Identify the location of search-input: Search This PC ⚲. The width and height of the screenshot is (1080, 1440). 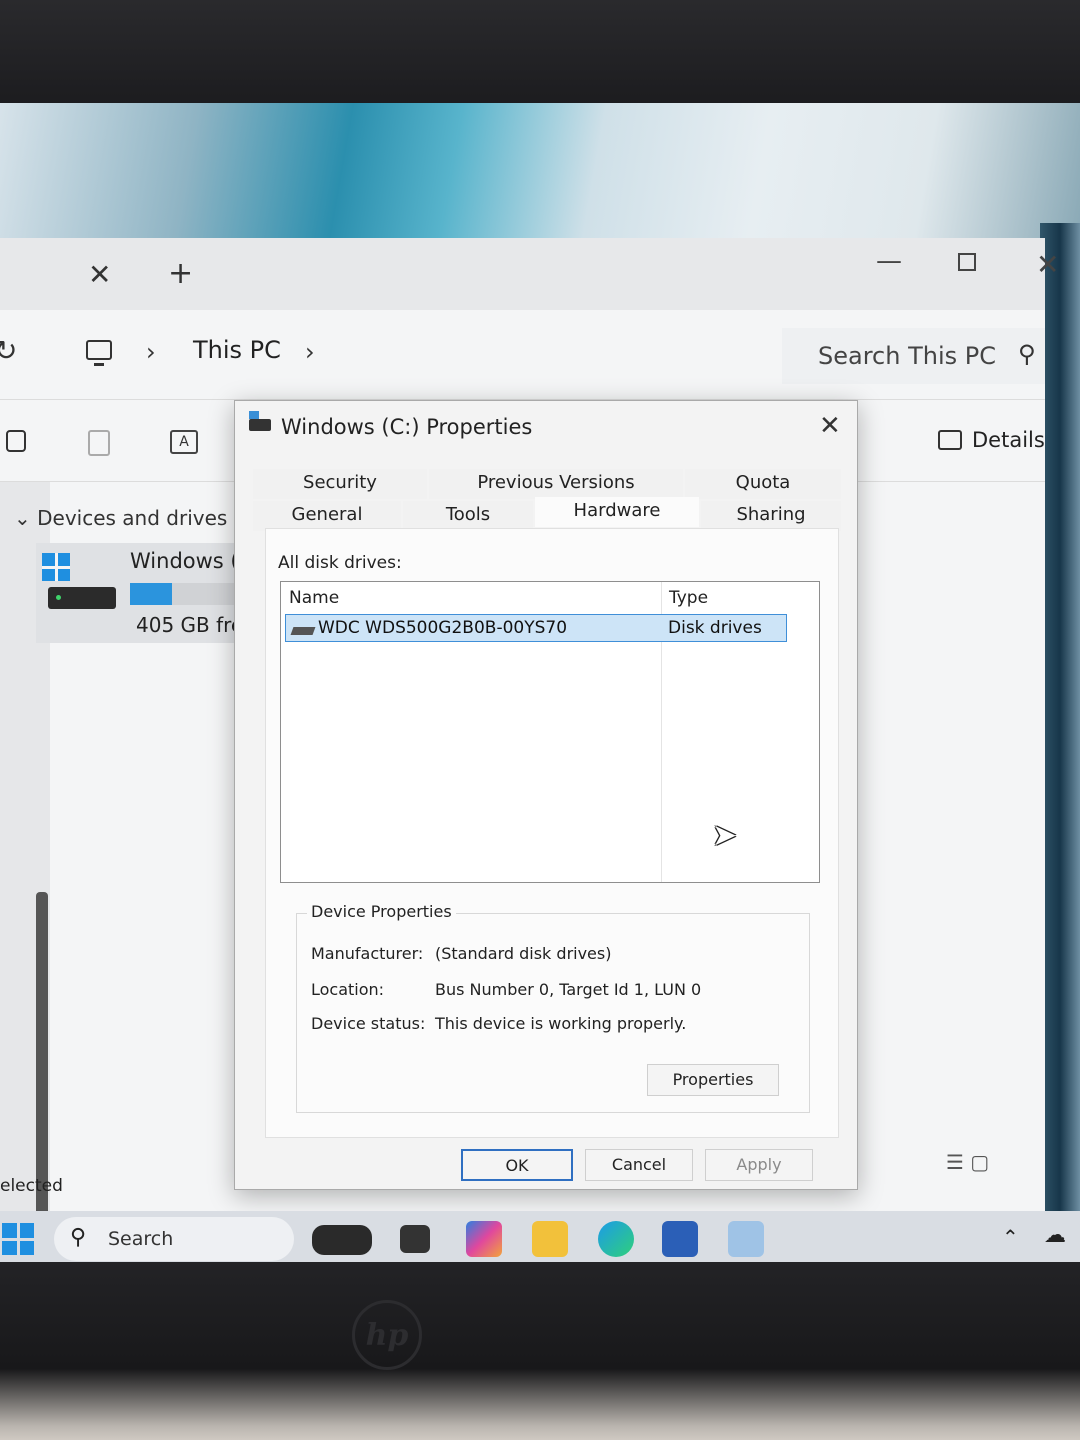
(913, 356).